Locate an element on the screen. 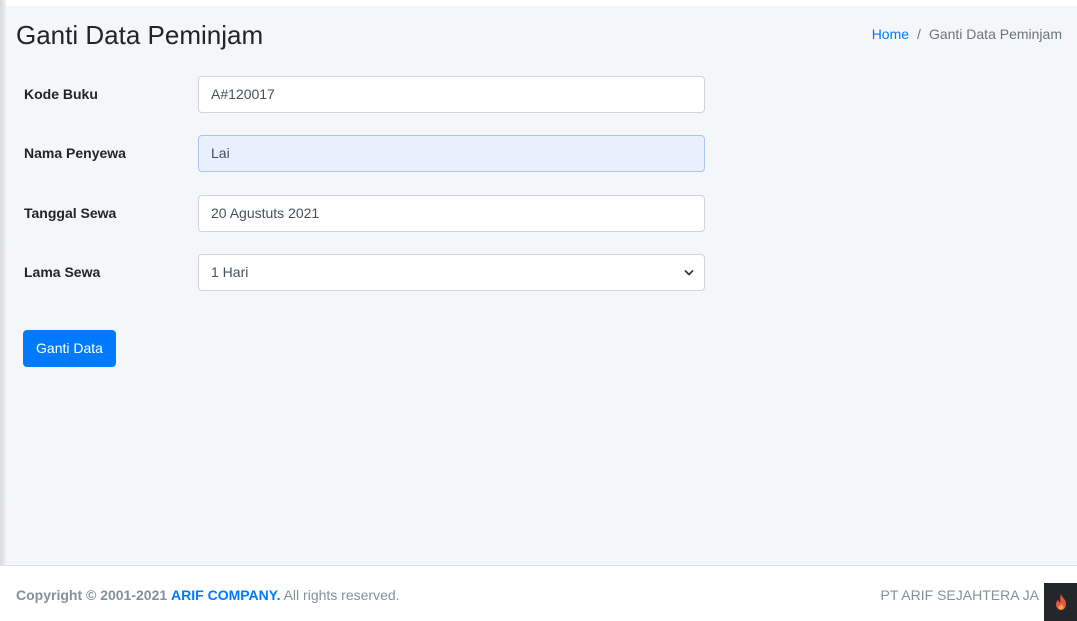  form-row-lama-sewa: Lama Sewa 1 Hari is located at coordinates (364, 272).